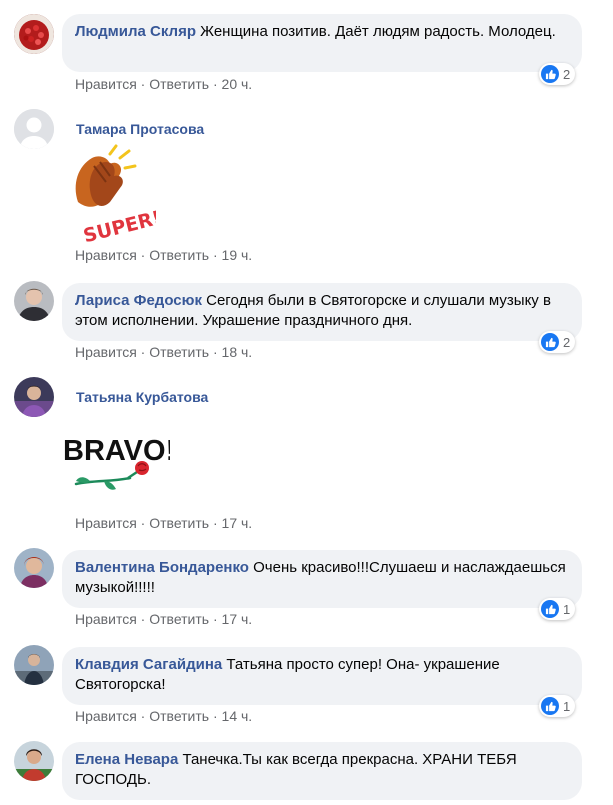 The height and width of the screenshot is (805, 613). Describe the element at coordinates (237, 352) in the screenshot. I see `comment-time: 18 ч.` at that location.